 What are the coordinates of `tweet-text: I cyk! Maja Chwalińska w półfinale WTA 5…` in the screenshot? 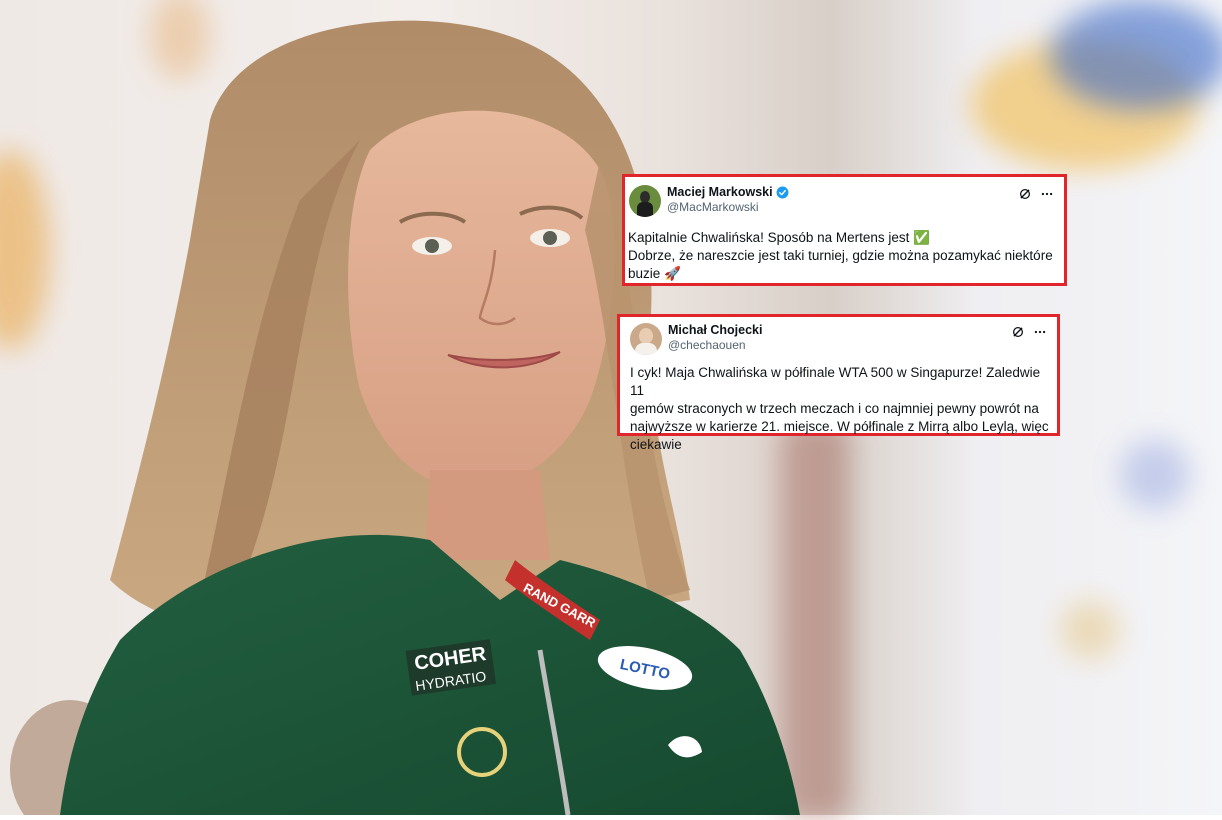 It's located at (842, 409).